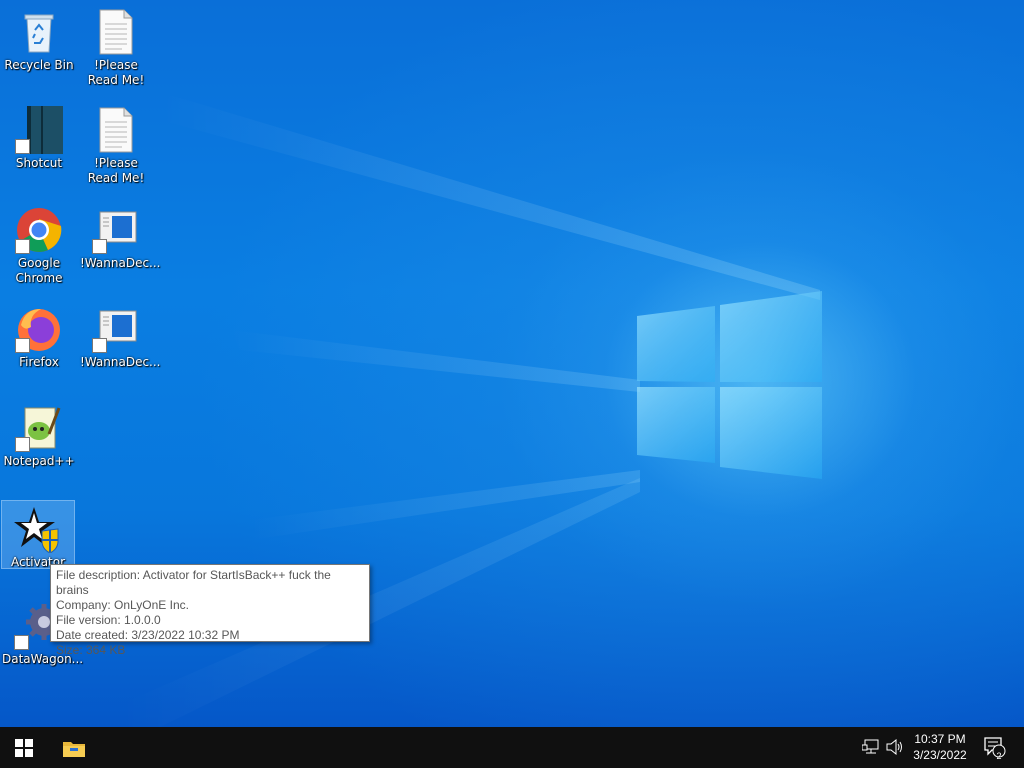  I want to click on windows-logo-icon, so click(24, 747).